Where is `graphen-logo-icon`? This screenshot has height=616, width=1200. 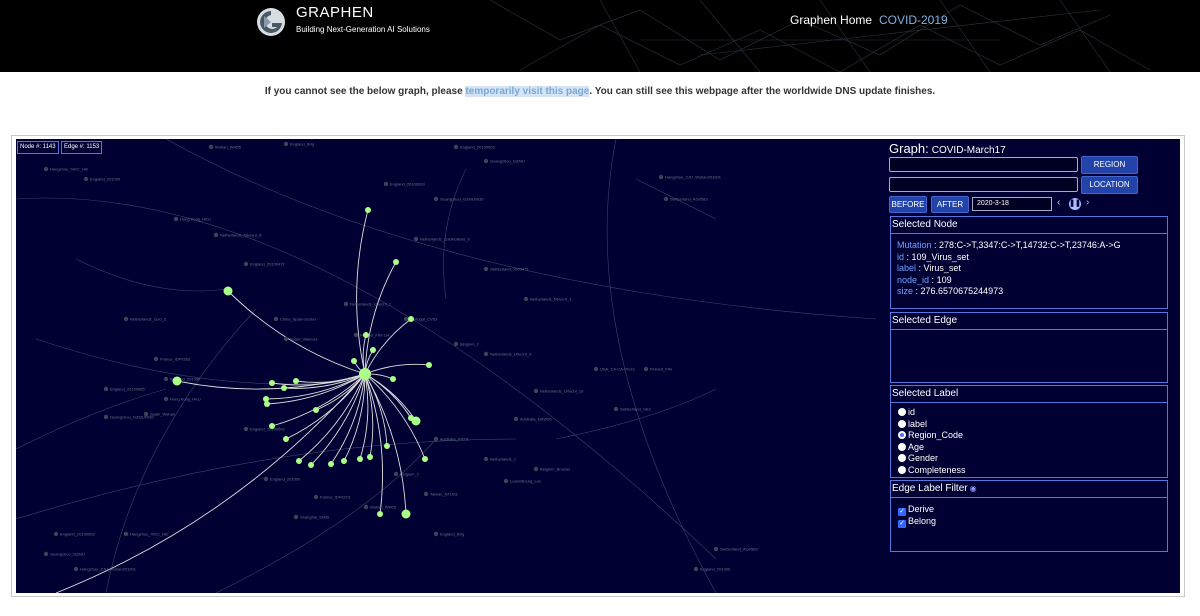
graphen-logo-icon is located at coordinates (271, 22).